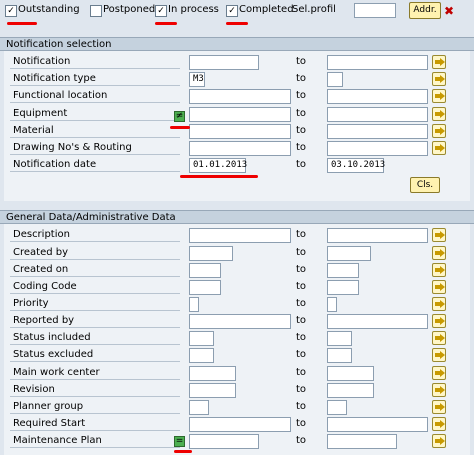  I want to click on gd-label-reported-by: Reported by, so click(95, 321).